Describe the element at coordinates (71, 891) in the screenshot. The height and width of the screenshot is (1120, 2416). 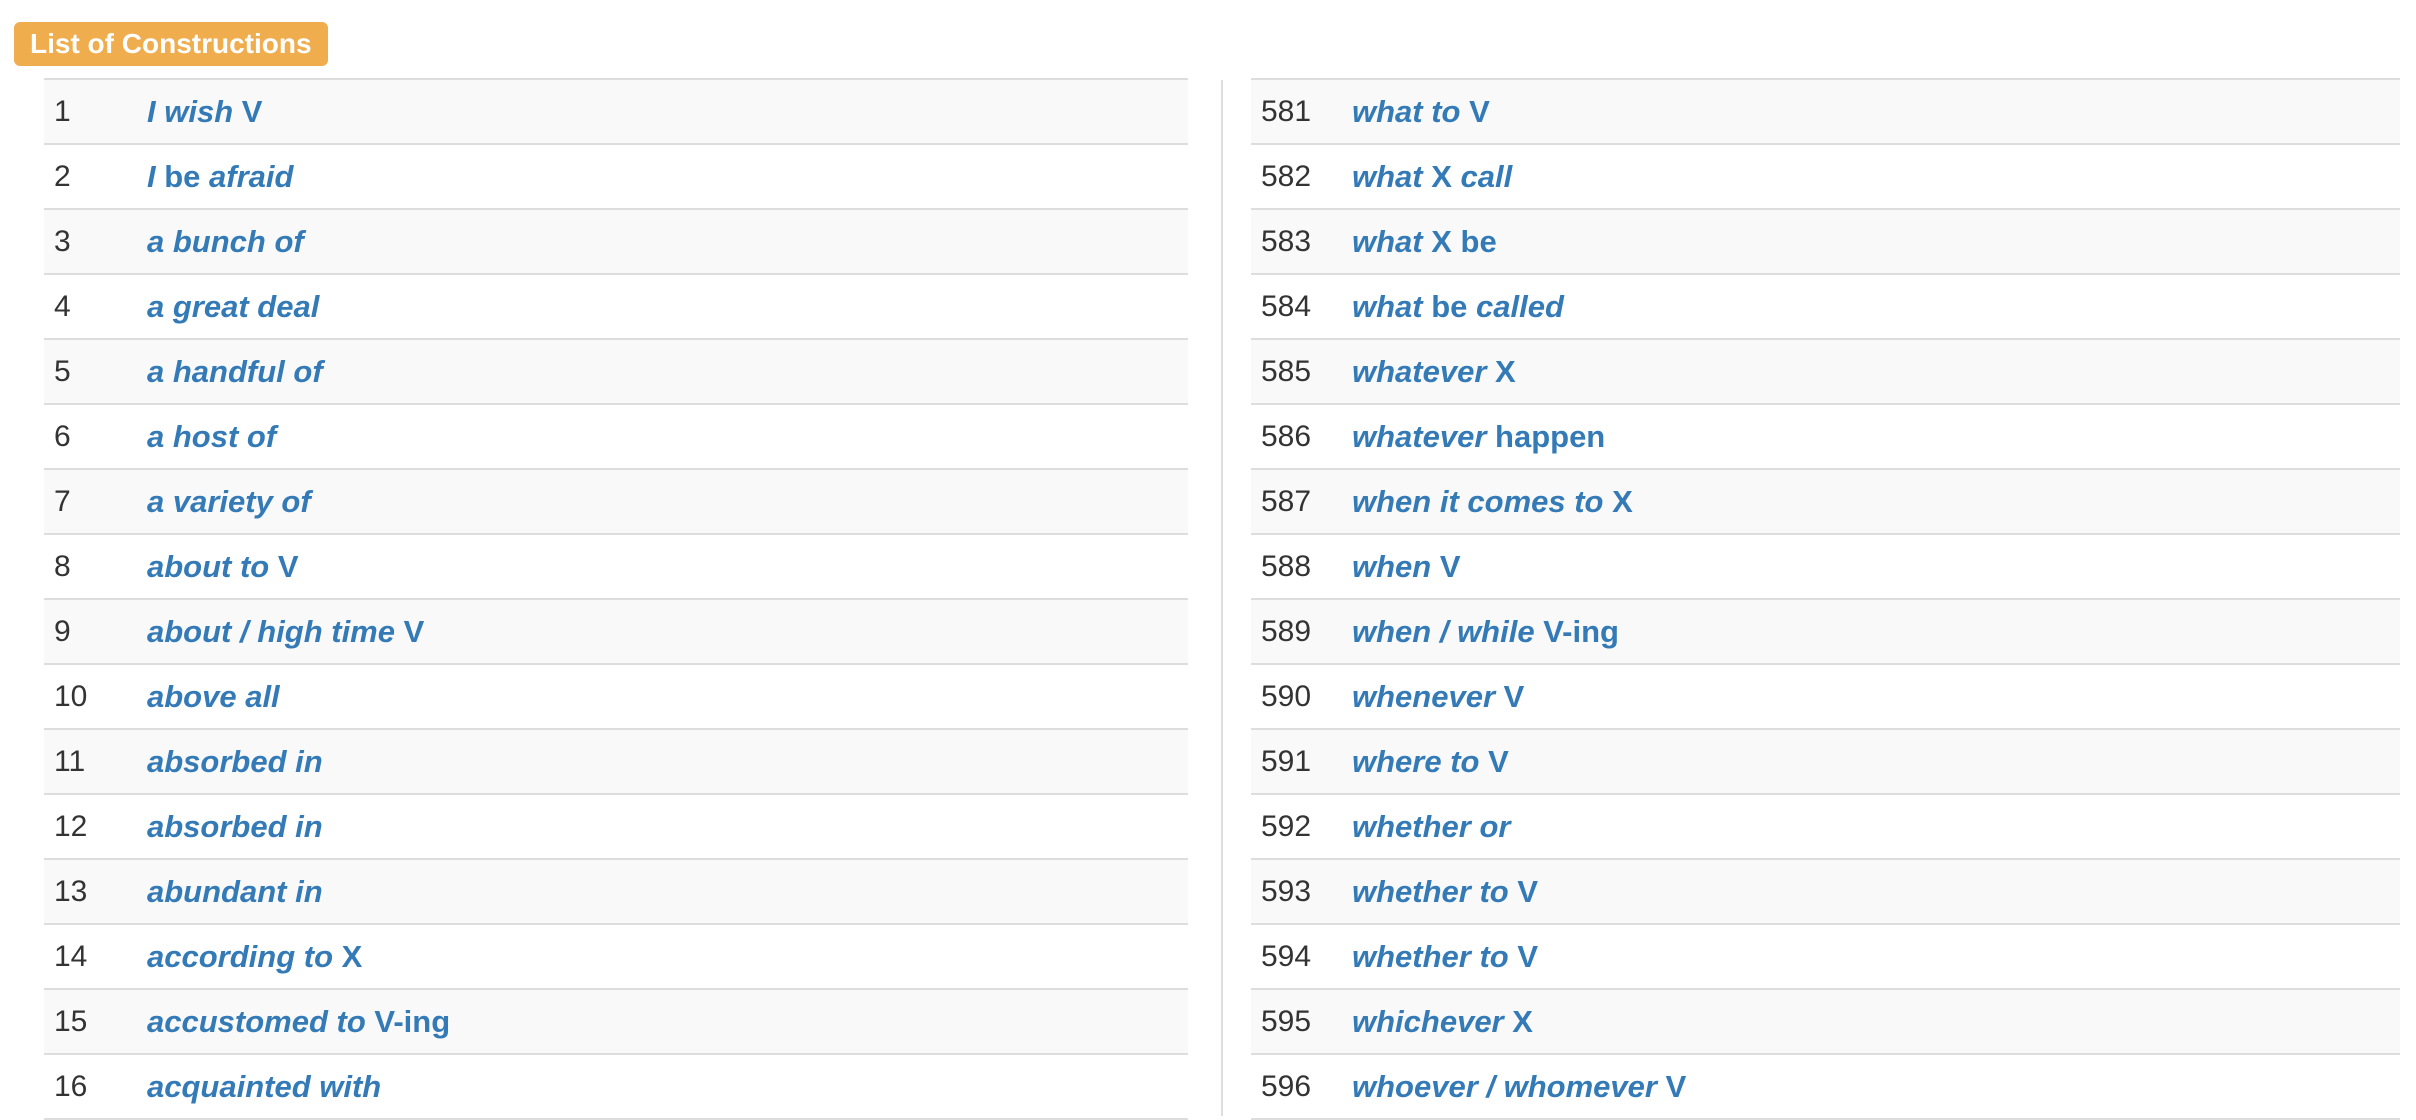
I see `row-number: 13` at that location.